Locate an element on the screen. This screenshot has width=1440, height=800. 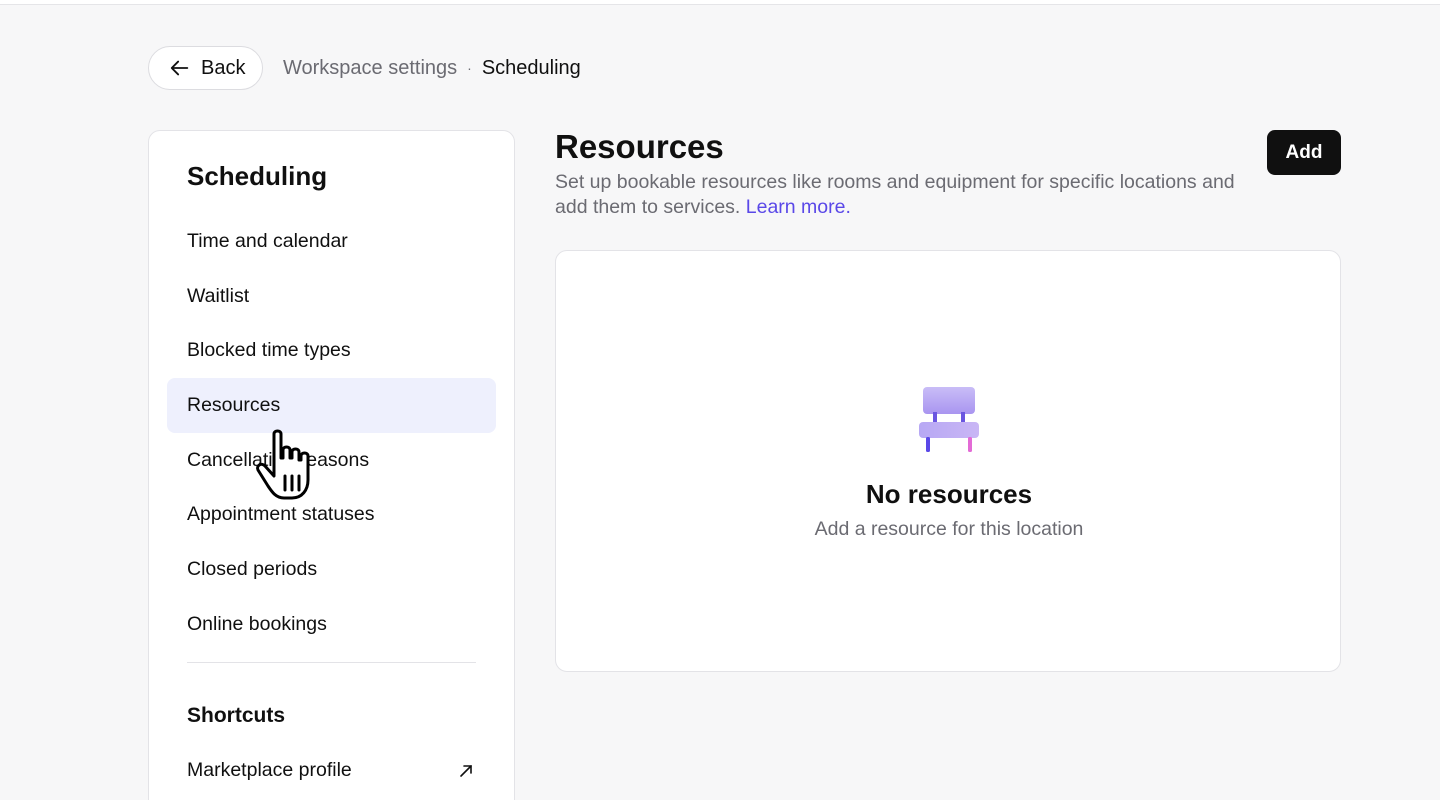
sidebar-item-waitlist: Waitlist is located at coordinates (331, 296).